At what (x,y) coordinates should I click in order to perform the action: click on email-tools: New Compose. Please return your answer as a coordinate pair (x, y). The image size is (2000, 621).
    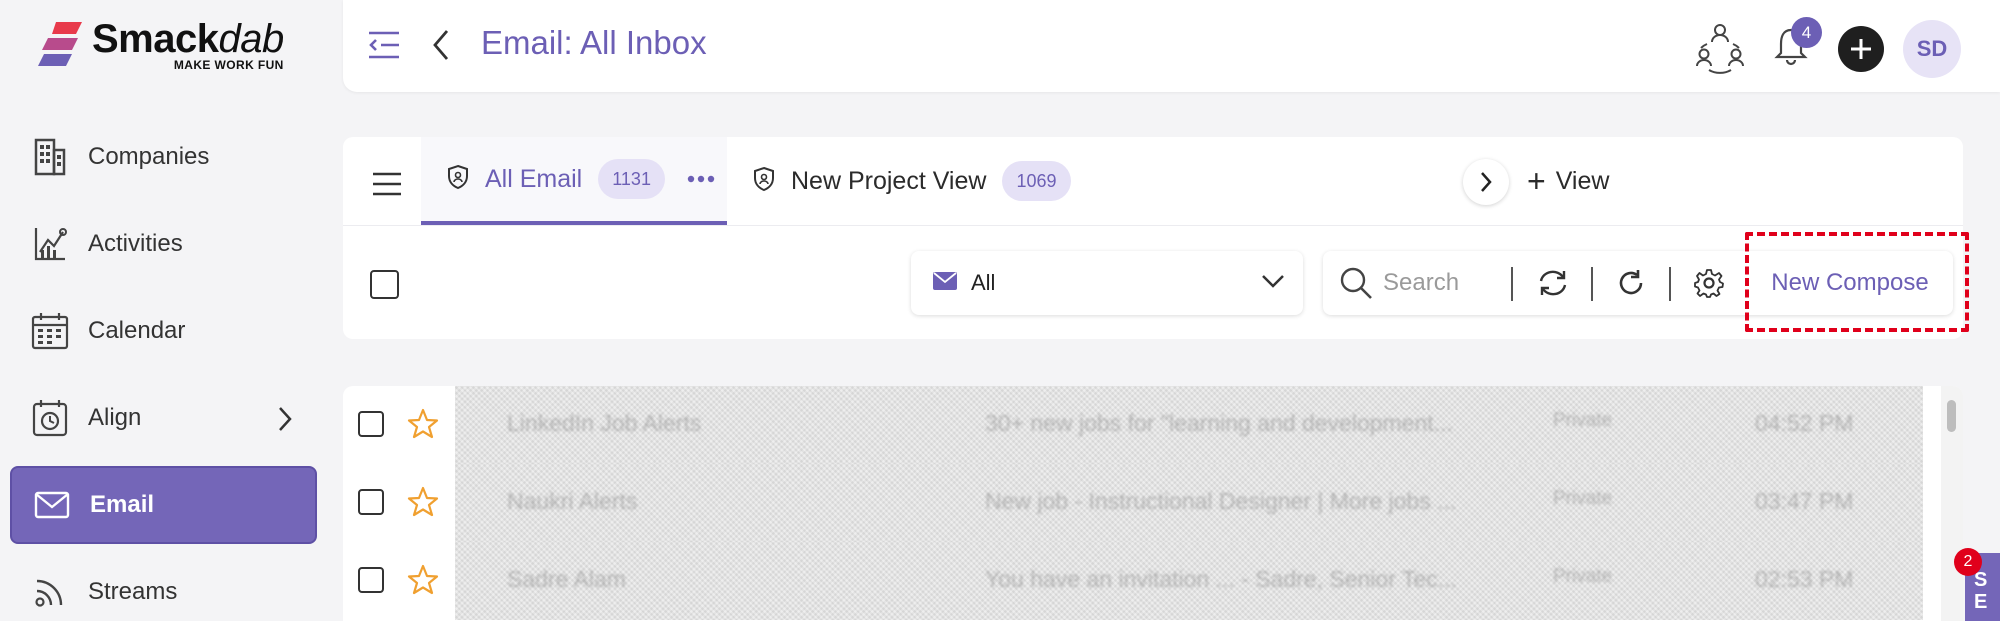
    Looking at the image, I should click on (1638, 283).